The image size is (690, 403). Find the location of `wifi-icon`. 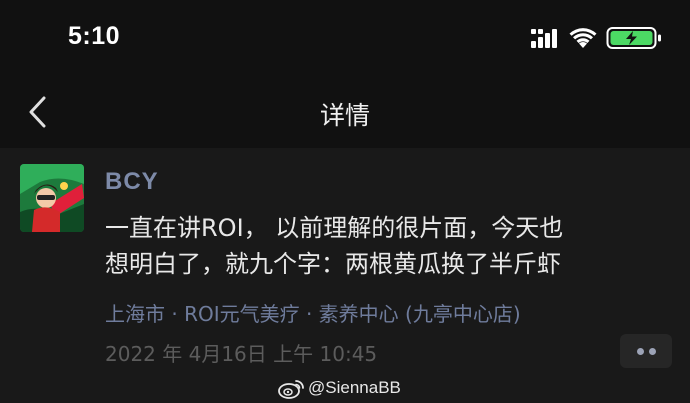

wifi-icon is located at coordinates (583, 38).